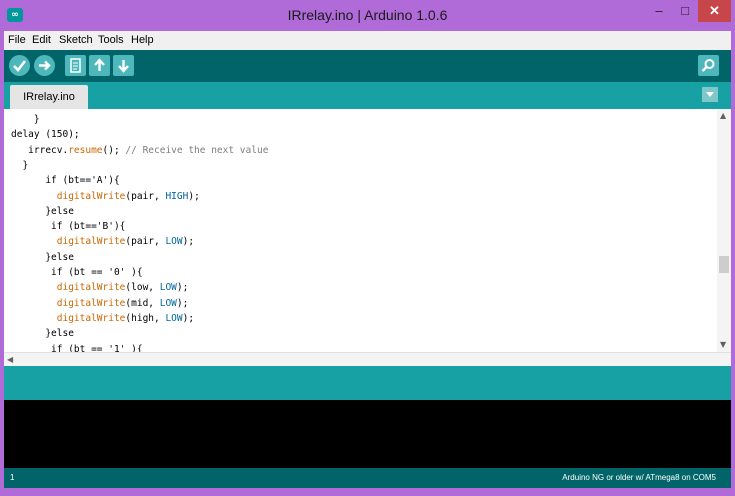 The height and width of the screenshot is (496, 735). I want to click on chevron-down-icon, so click(710, 94).